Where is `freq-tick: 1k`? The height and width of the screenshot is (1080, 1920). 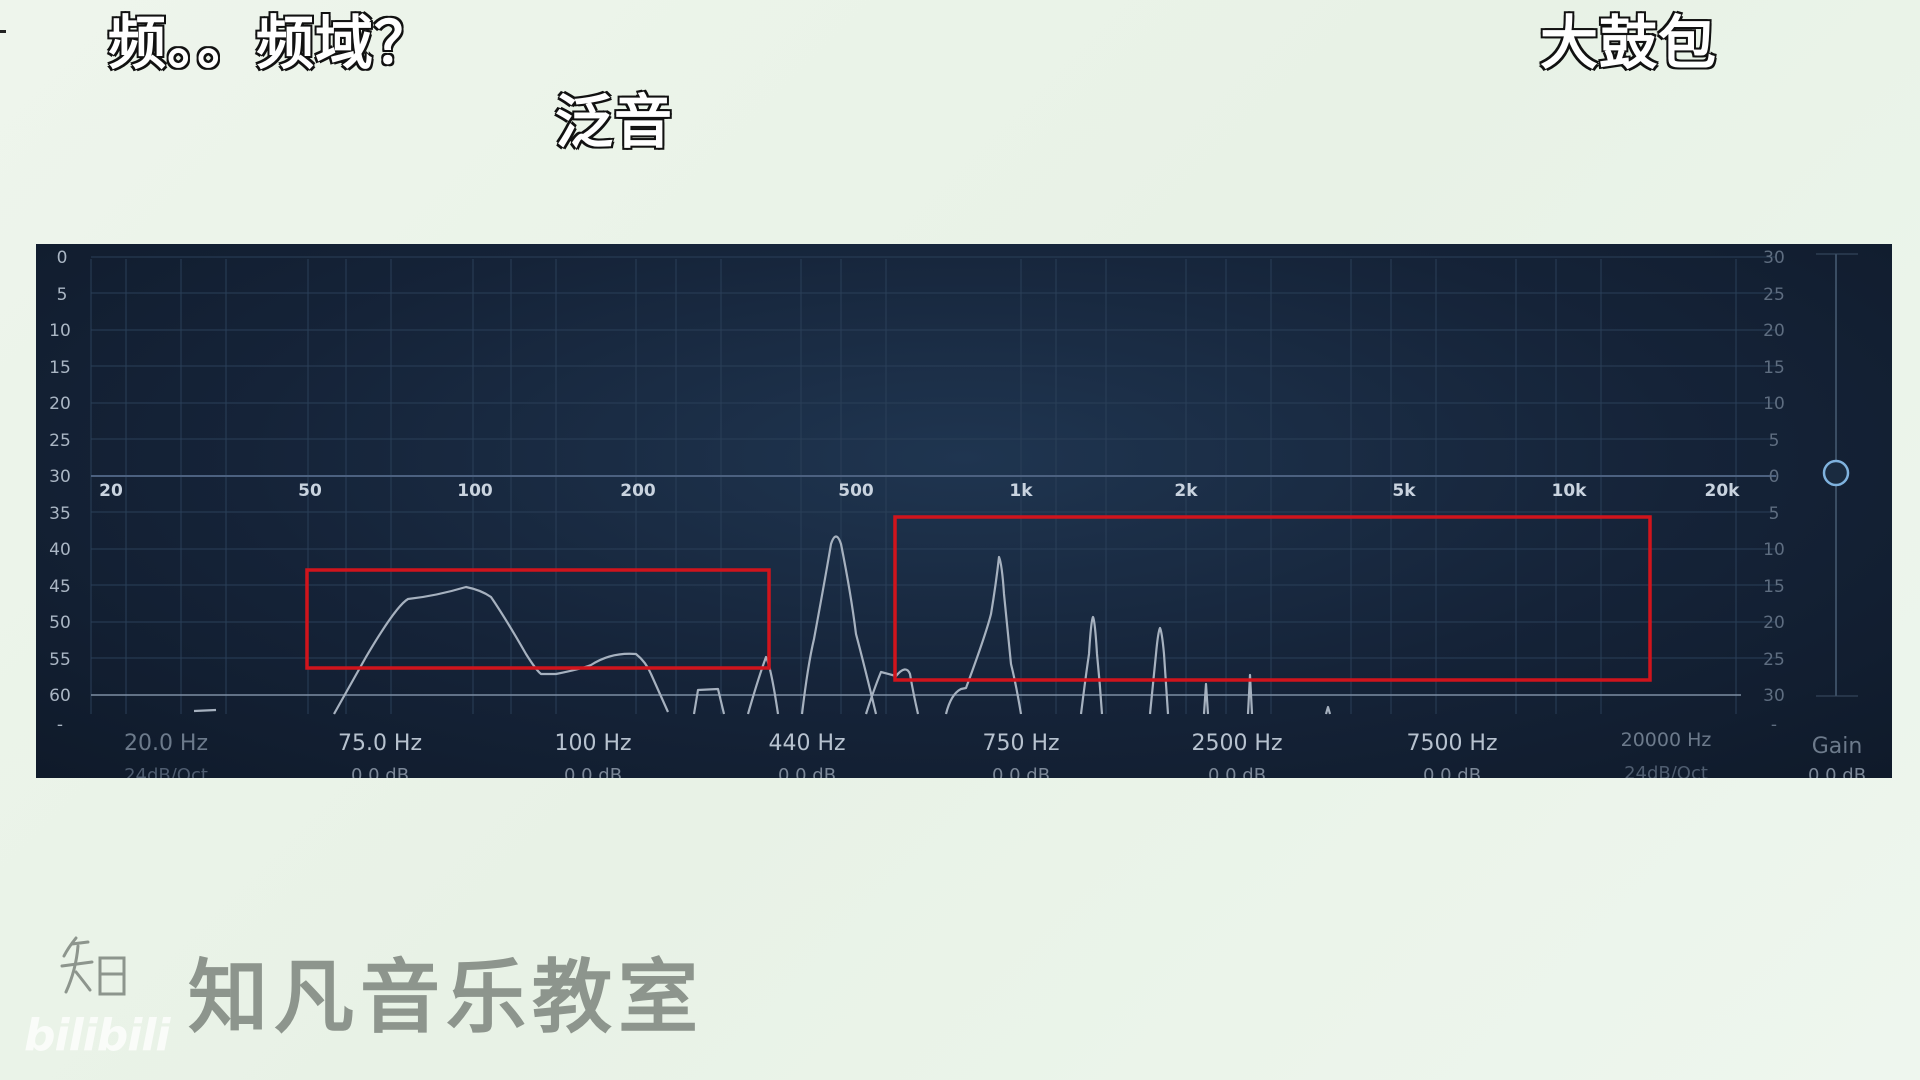
freq-tick: 1k is located at coordinates (1021, 491).